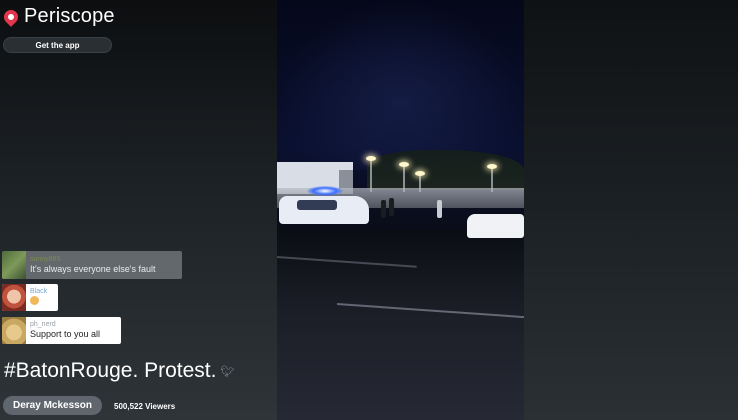 Image resolution: width=738 pixels, height=420 pixels. What do you see at coordinates (45, 259) in the screenshot?
I see `comment-username: sunny865` at bounding box center [45, 259].